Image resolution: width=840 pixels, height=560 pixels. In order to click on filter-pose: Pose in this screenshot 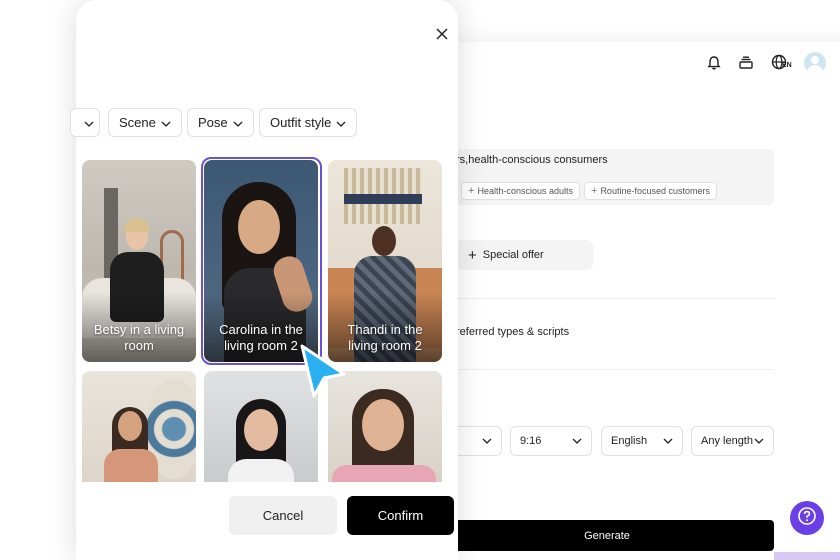, I will do `click(220, 122)`.